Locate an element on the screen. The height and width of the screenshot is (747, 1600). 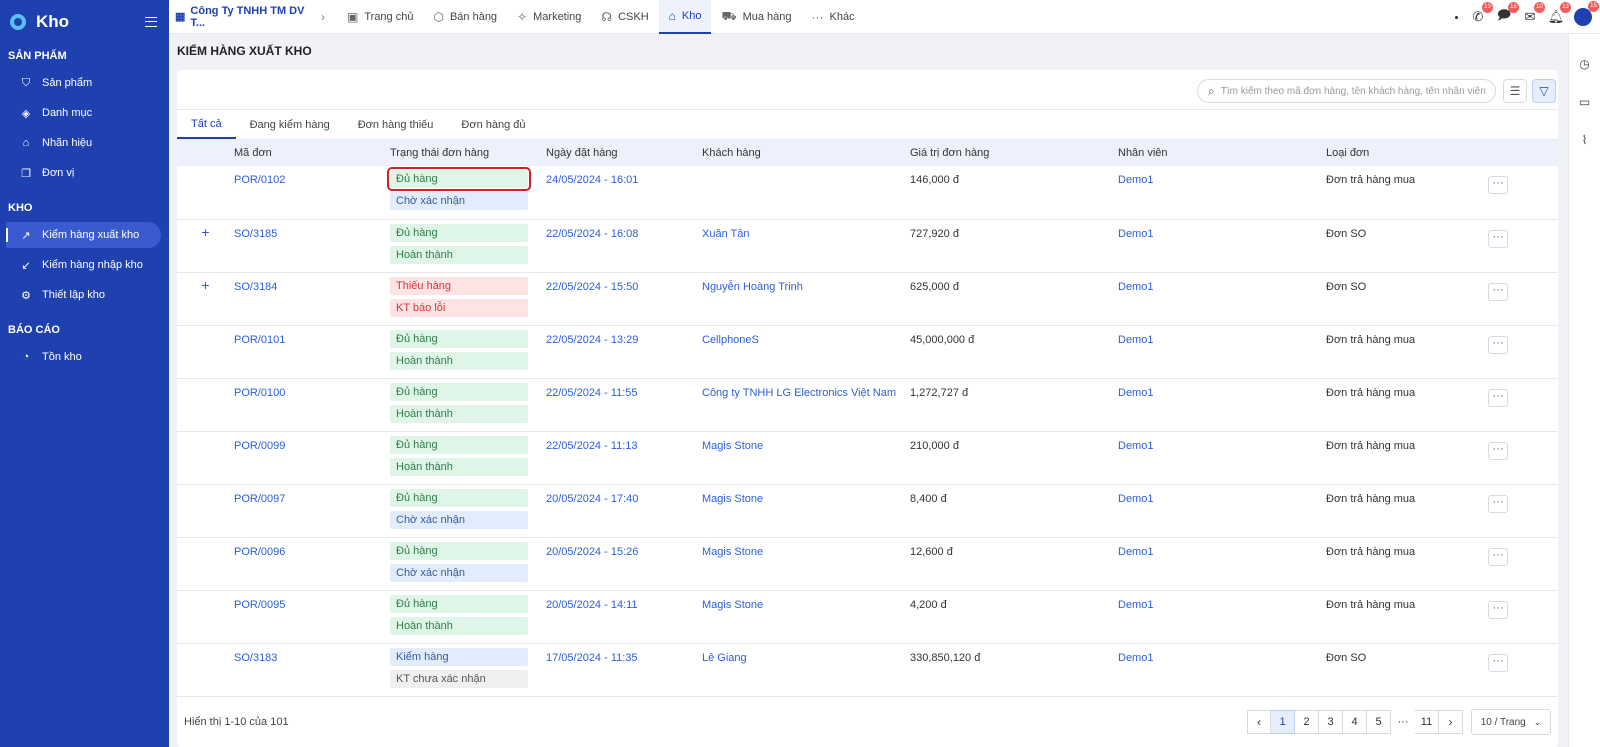
chat-icon: 🗩 16 is located at coordinates (1507, 13).